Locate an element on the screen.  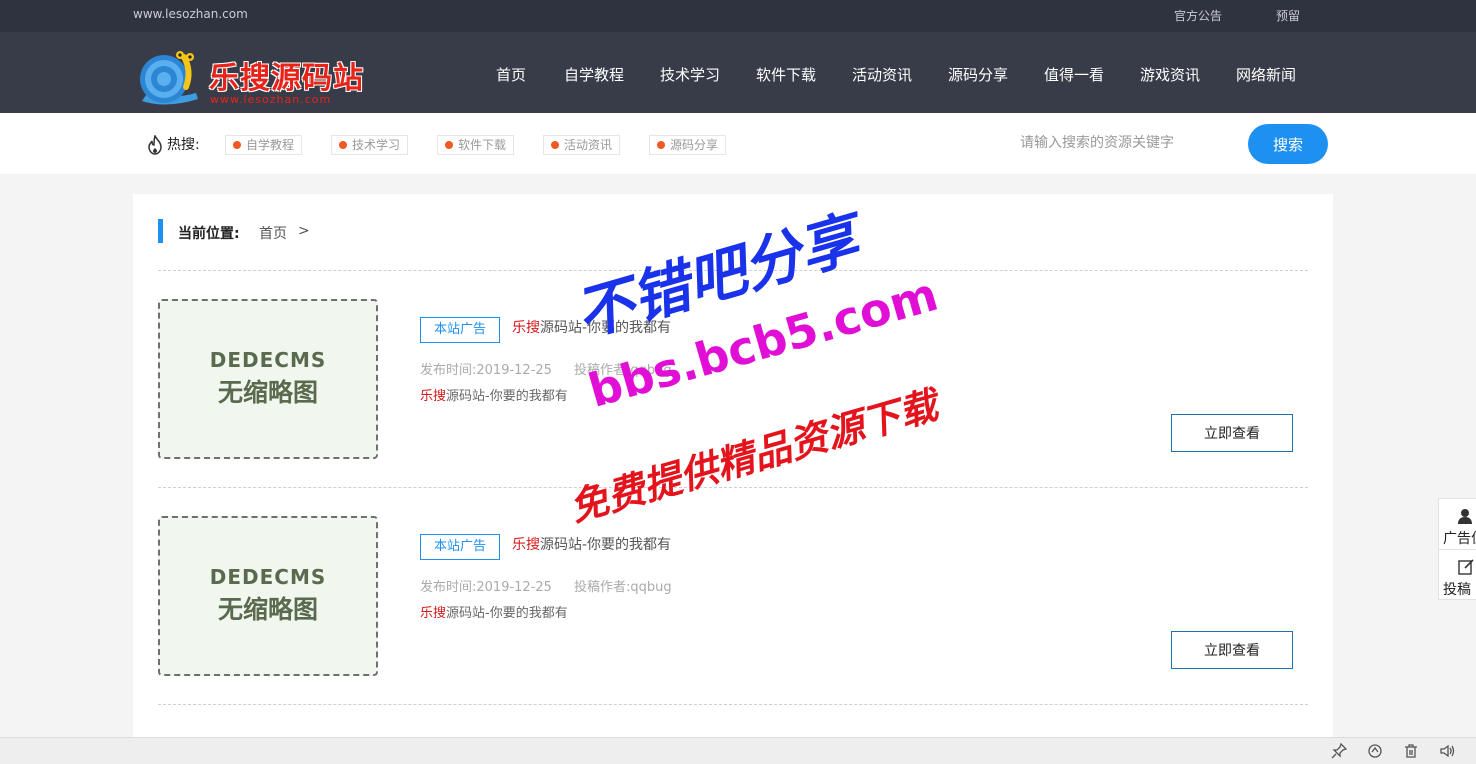
hot-tag-software-download: 软件下载 is located at coordinates (476, 145).